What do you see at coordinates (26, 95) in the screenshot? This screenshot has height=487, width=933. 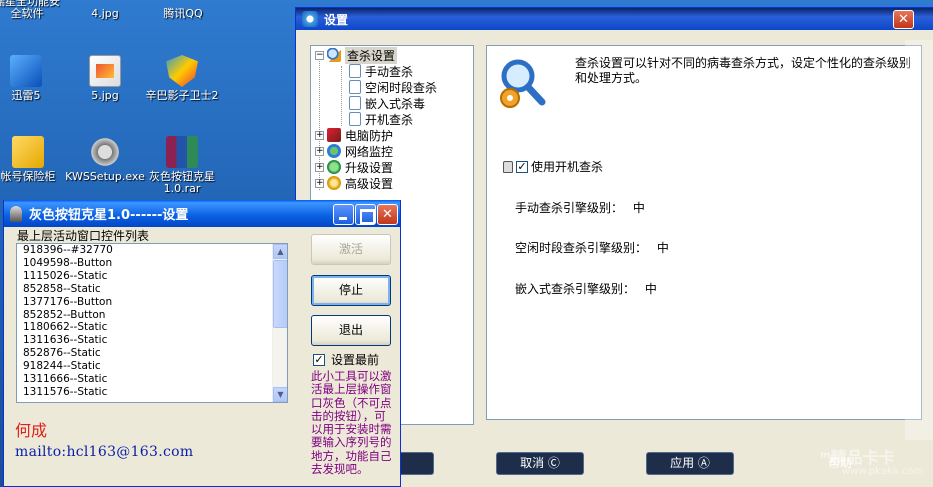 I see `desktop-icon-label: 迅雷5` at bounding box center [26, 95].